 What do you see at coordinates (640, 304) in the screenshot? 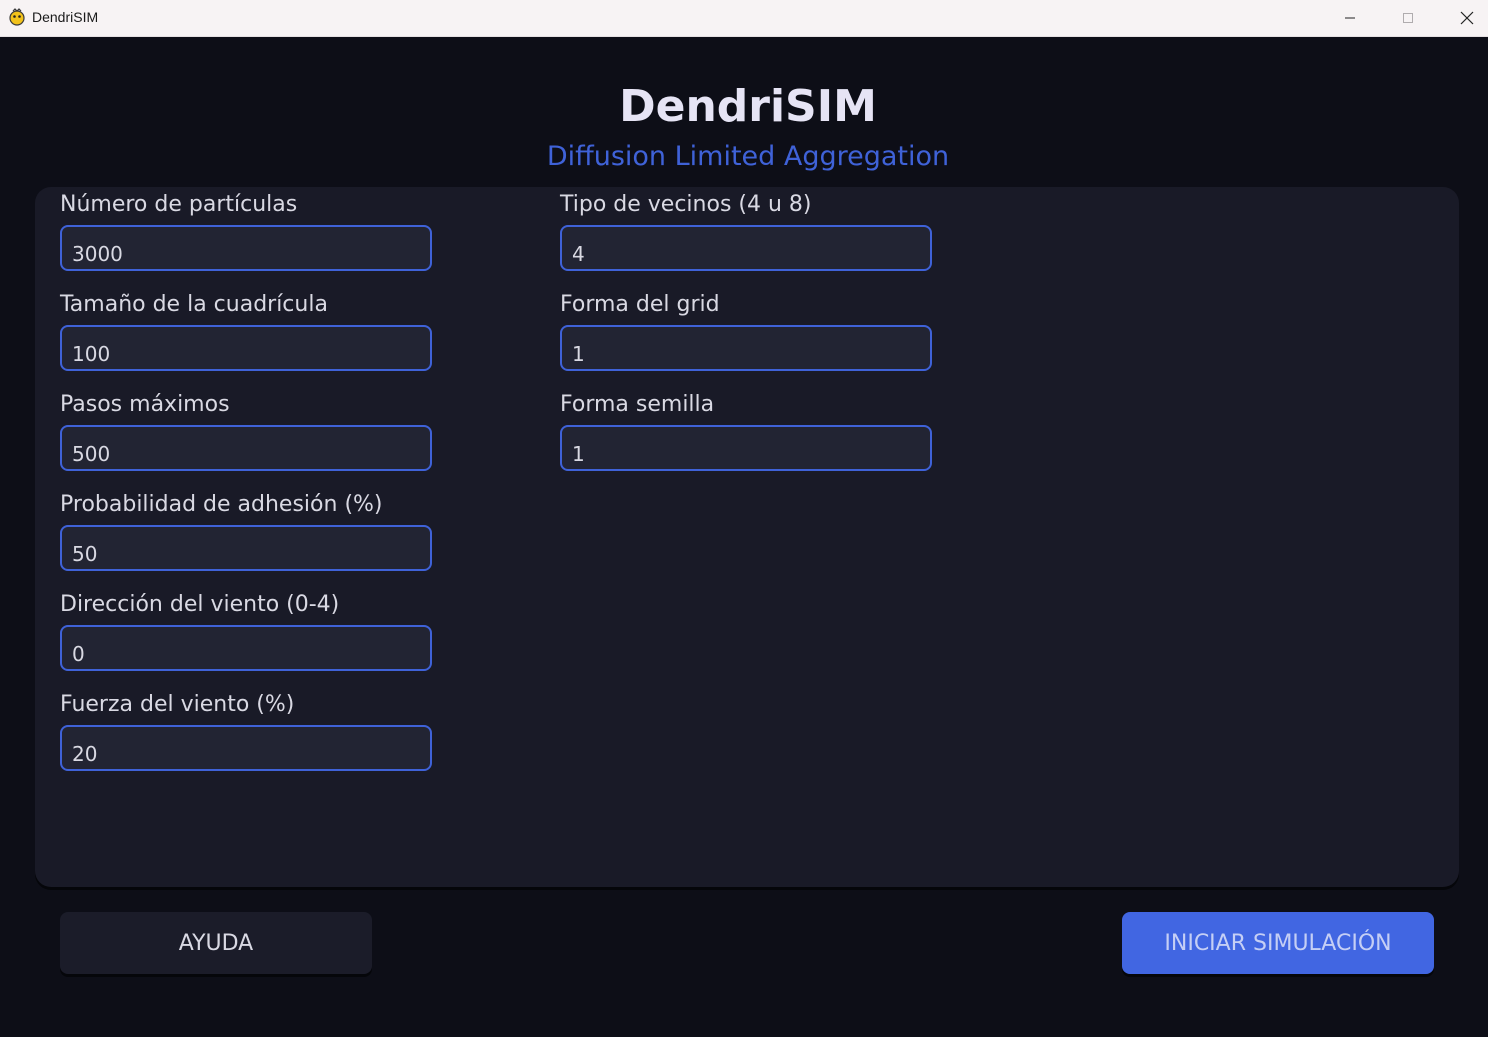
I see `grid-shape-label: Forma del grid` at bounding box center [640, 304].